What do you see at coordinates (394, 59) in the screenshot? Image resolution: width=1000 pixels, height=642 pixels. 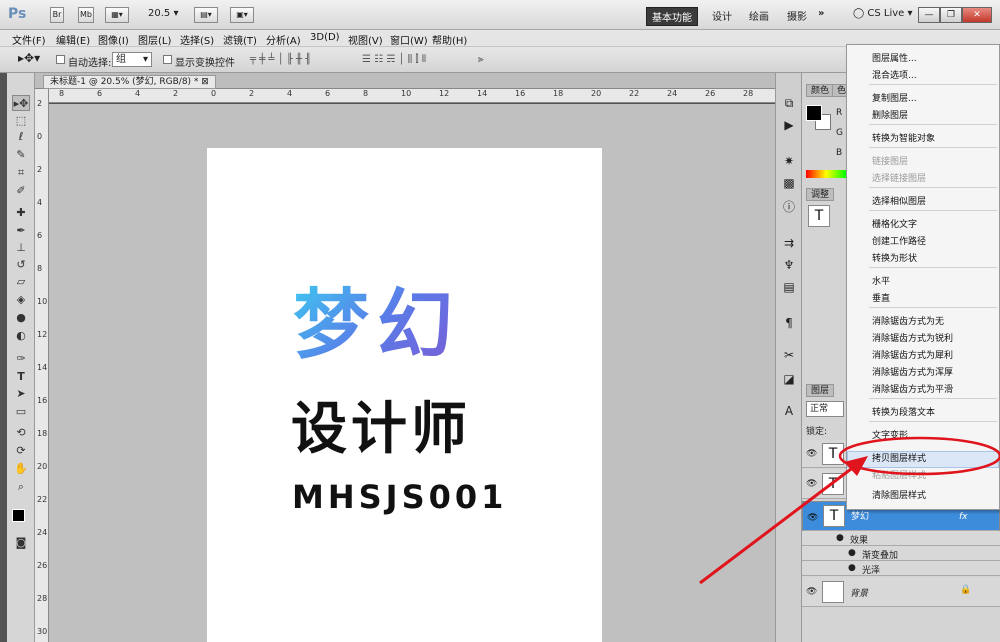 I see `distribute-icons-group: ☰ ☷ ☴ │ ⫼ ⫿ ⦀` at bounding box center [394, 59].